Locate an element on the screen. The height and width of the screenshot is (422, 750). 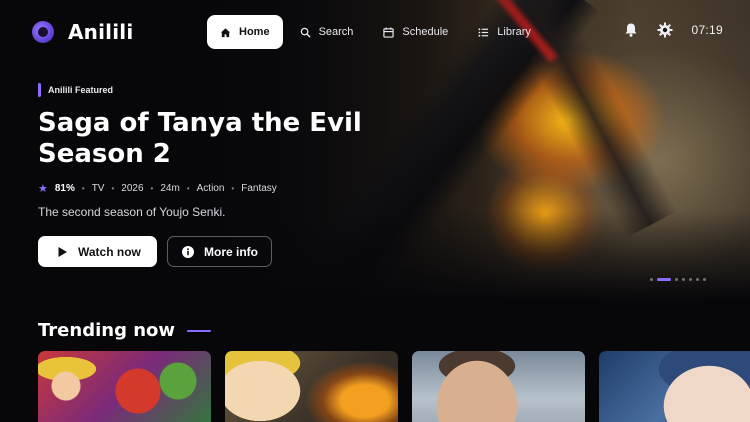
meta-genre: Fantasy is located at coordinates (259, 188).